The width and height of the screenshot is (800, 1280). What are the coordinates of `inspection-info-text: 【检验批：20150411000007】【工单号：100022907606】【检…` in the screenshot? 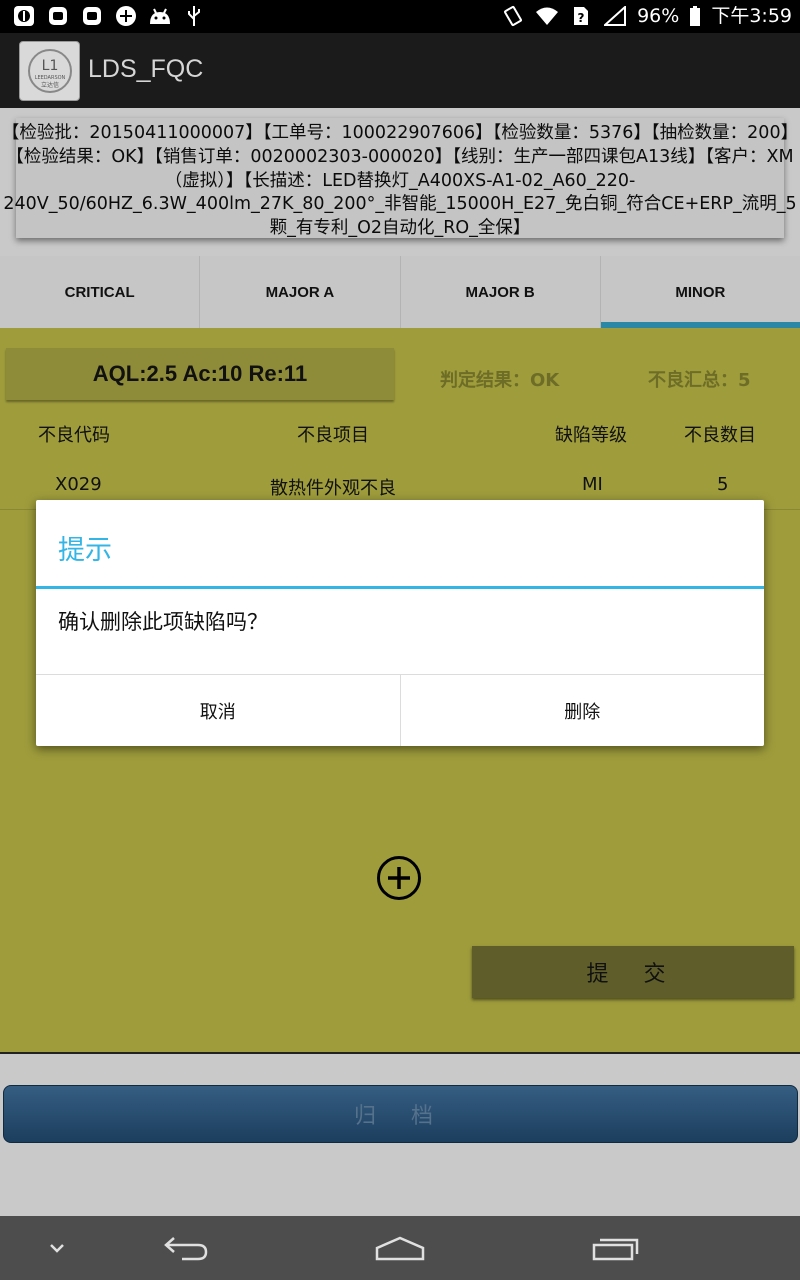 It's located at (400, 181).